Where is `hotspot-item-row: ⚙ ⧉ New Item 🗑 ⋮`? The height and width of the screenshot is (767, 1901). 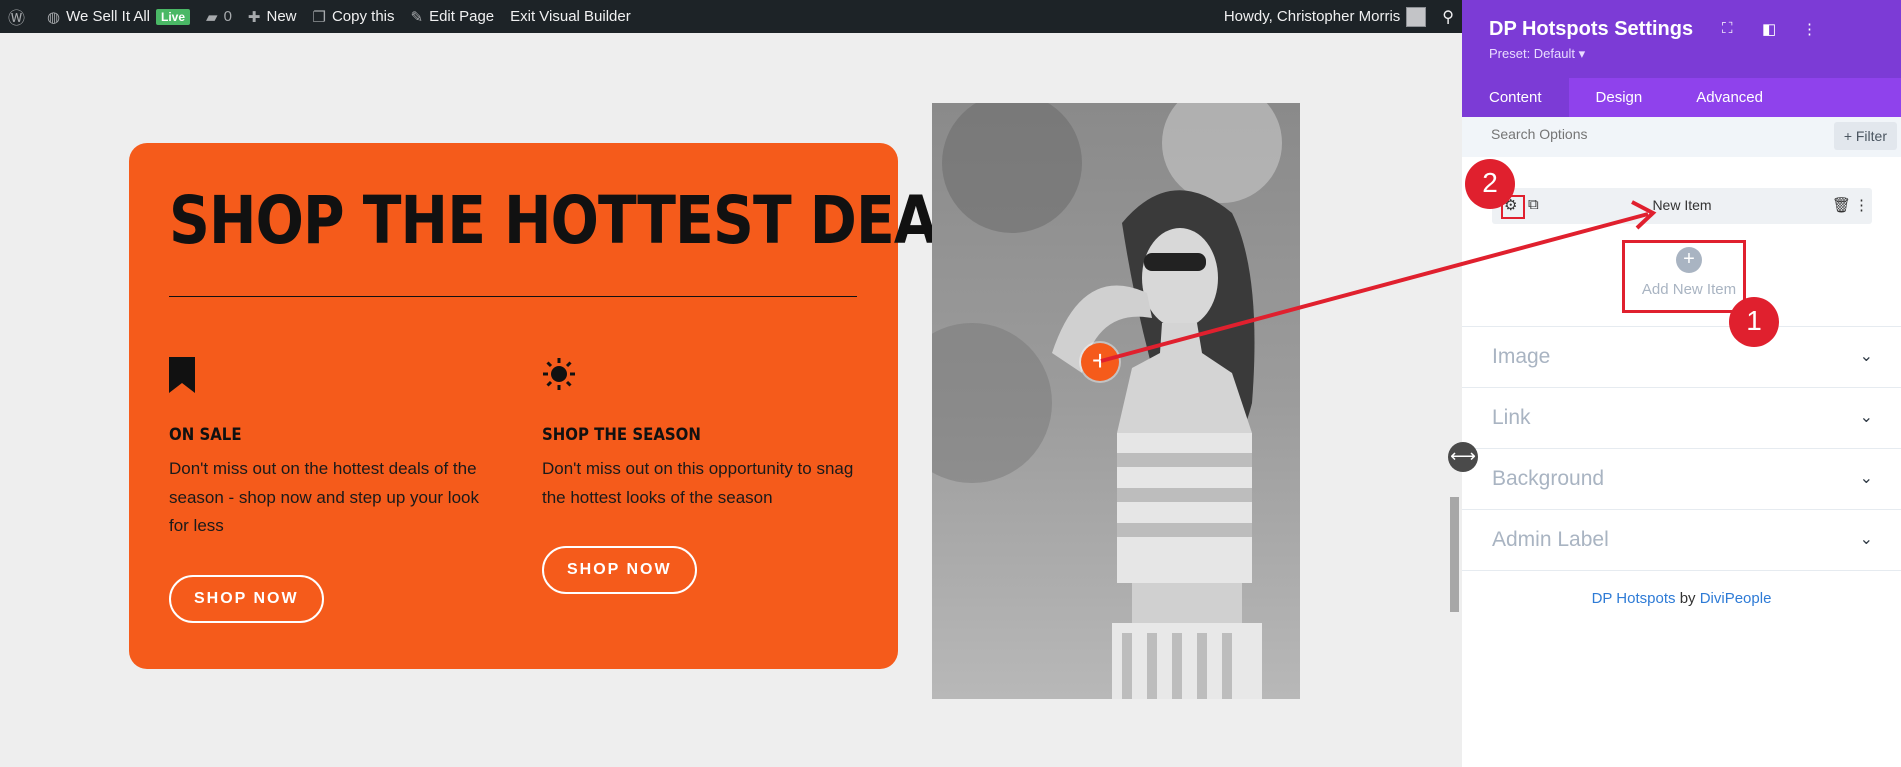
hotspot-item-row: ⚙ ⧉ New Item 🗑 ⋮ is located at coordinates (1682, 206).